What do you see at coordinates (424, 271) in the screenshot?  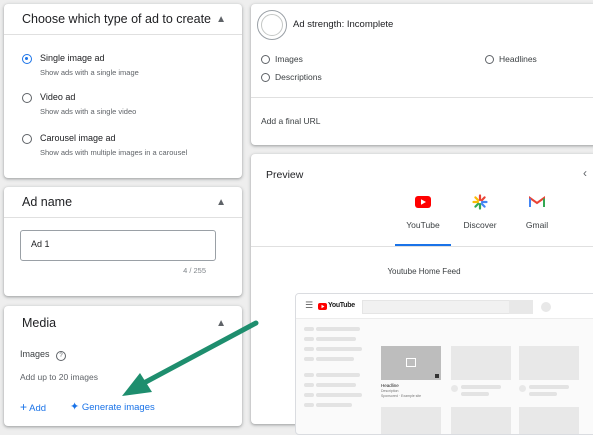 I see `feed-label: Youtube Home Feed` at bounding box center [424, 271].